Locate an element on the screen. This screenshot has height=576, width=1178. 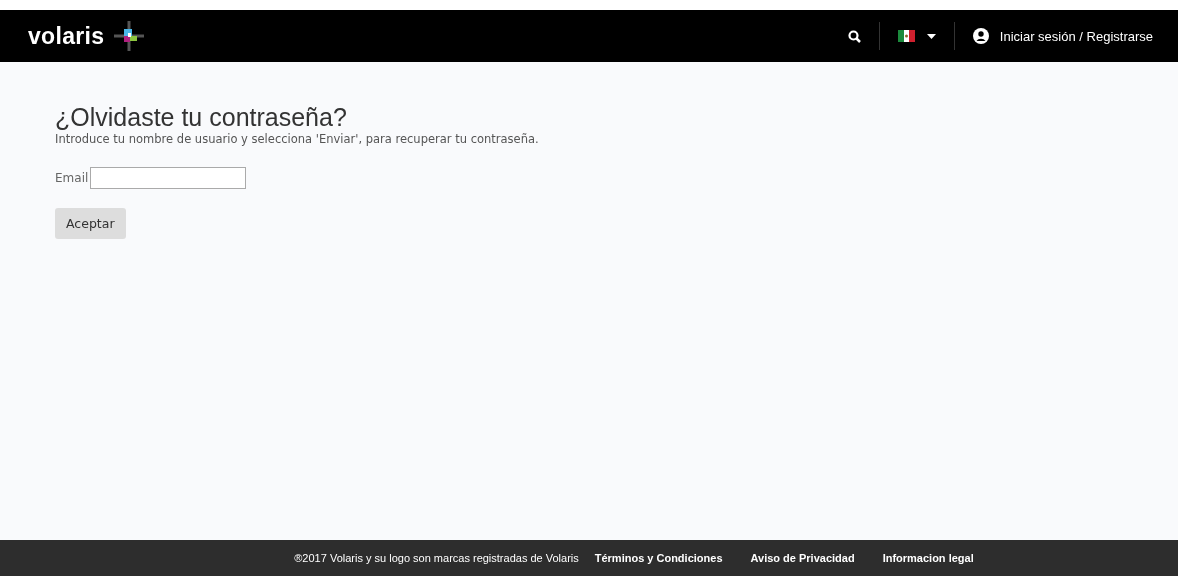
user-icon is located at coordinates (980, 36).